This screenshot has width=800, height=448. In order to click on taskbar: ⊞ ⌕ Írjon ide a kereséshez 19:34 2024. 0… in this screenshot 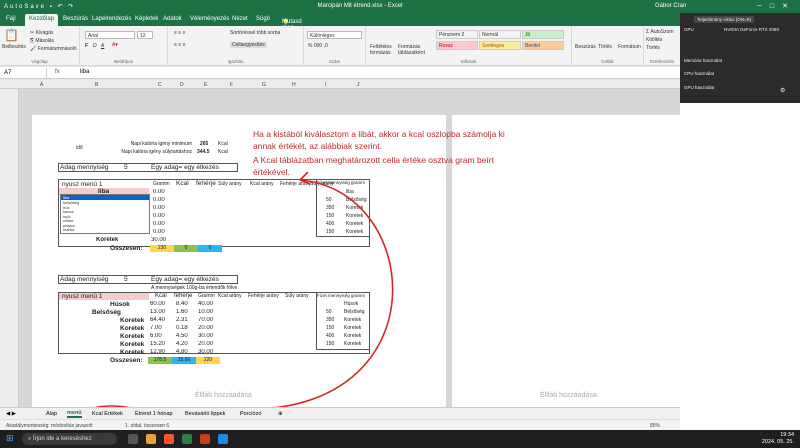, I will do `click(400, 439)`.